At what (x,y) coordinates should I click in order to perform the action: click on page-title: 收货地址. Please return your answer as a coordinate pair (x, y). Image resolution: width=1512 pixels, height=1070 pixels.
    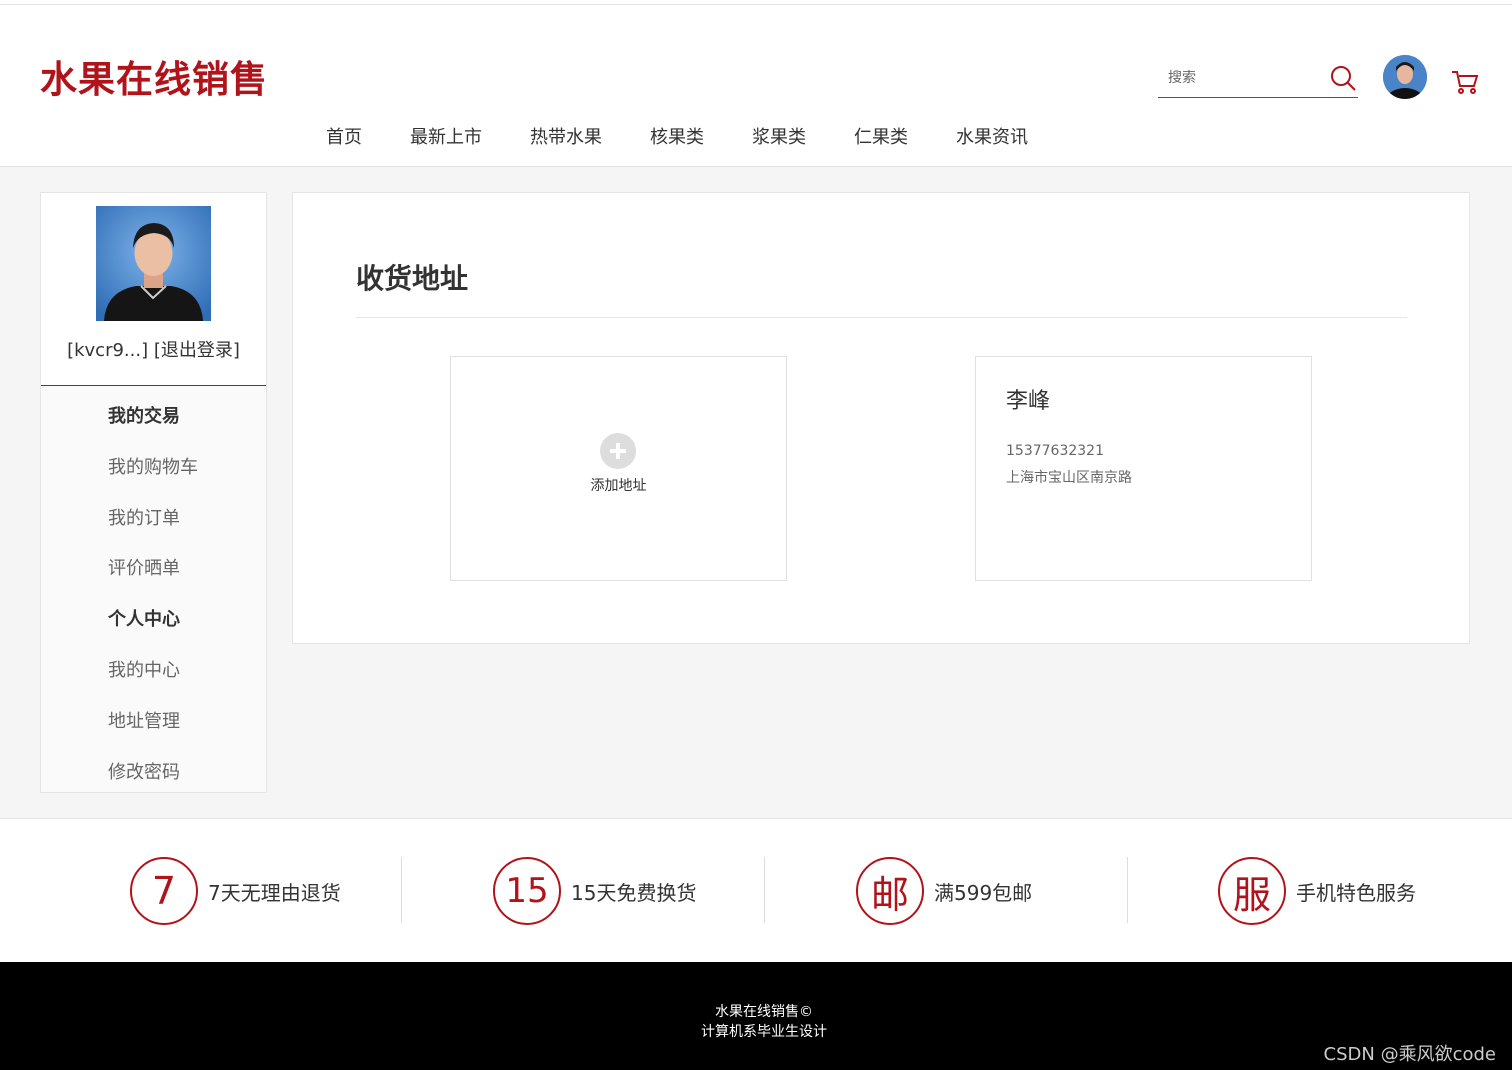
    Looking at the image, I should click on (412, 278).